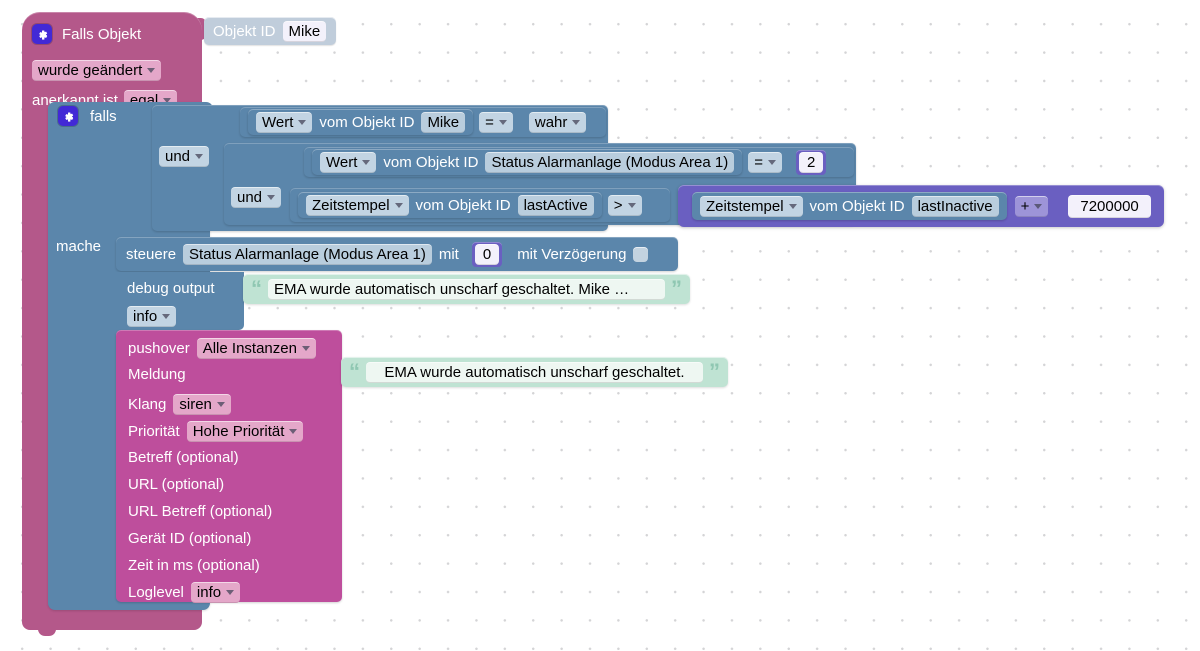 This screenshot has height=651, width=1200. What do you see at coordinates (256, 288) in the screenshot?
I see `quote-open-icon: “` at bounding box center [256, 288].